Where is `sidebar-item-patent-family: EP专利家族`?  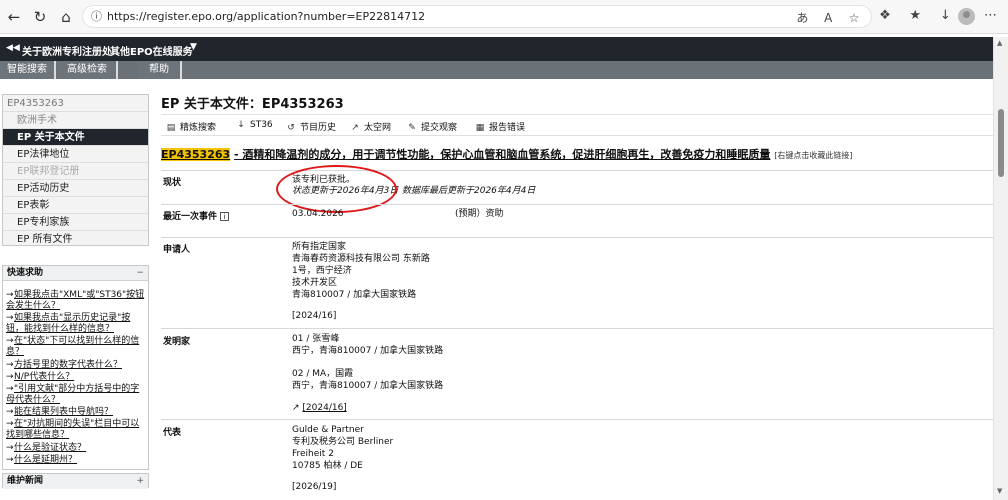
sidebar-item-patent-family: EP专利家族 is located at coordinates (75, 222).